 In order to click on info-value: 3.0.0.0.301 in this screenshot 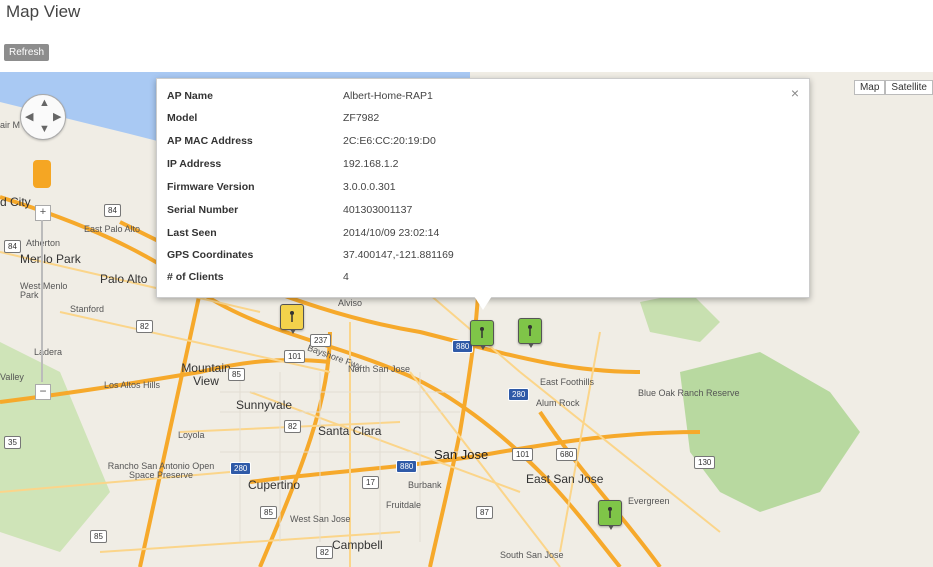, I will do `click(369, 187)`.